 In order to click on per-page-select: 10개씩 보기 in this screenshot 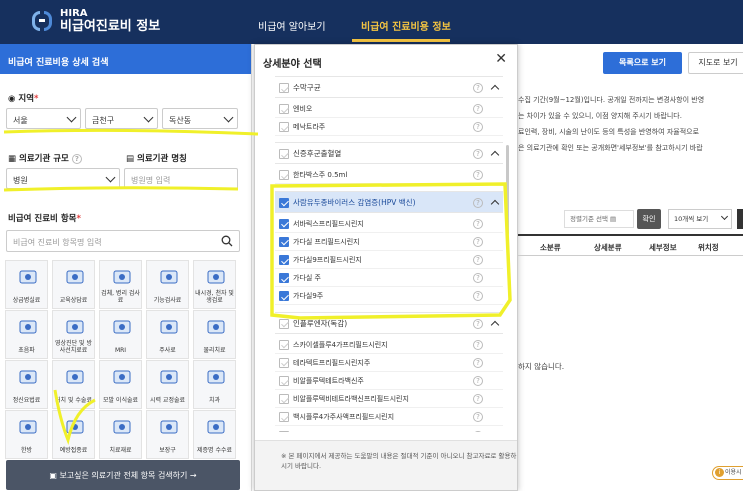, I will do `click(700, 219)`.